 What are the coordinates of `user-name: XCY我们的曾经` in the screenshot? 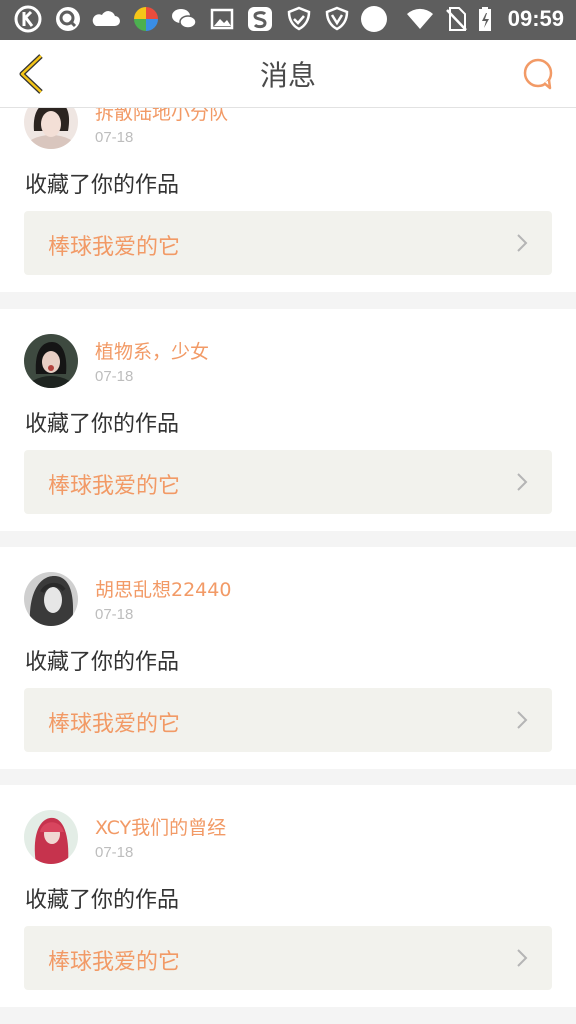 It's located at (160, 826).